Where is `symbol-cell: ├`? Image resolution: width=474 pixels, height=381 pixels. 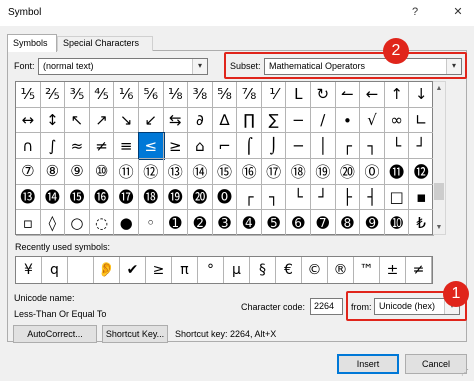
symbol-cell: ├ is located at coordinates (348, 197).